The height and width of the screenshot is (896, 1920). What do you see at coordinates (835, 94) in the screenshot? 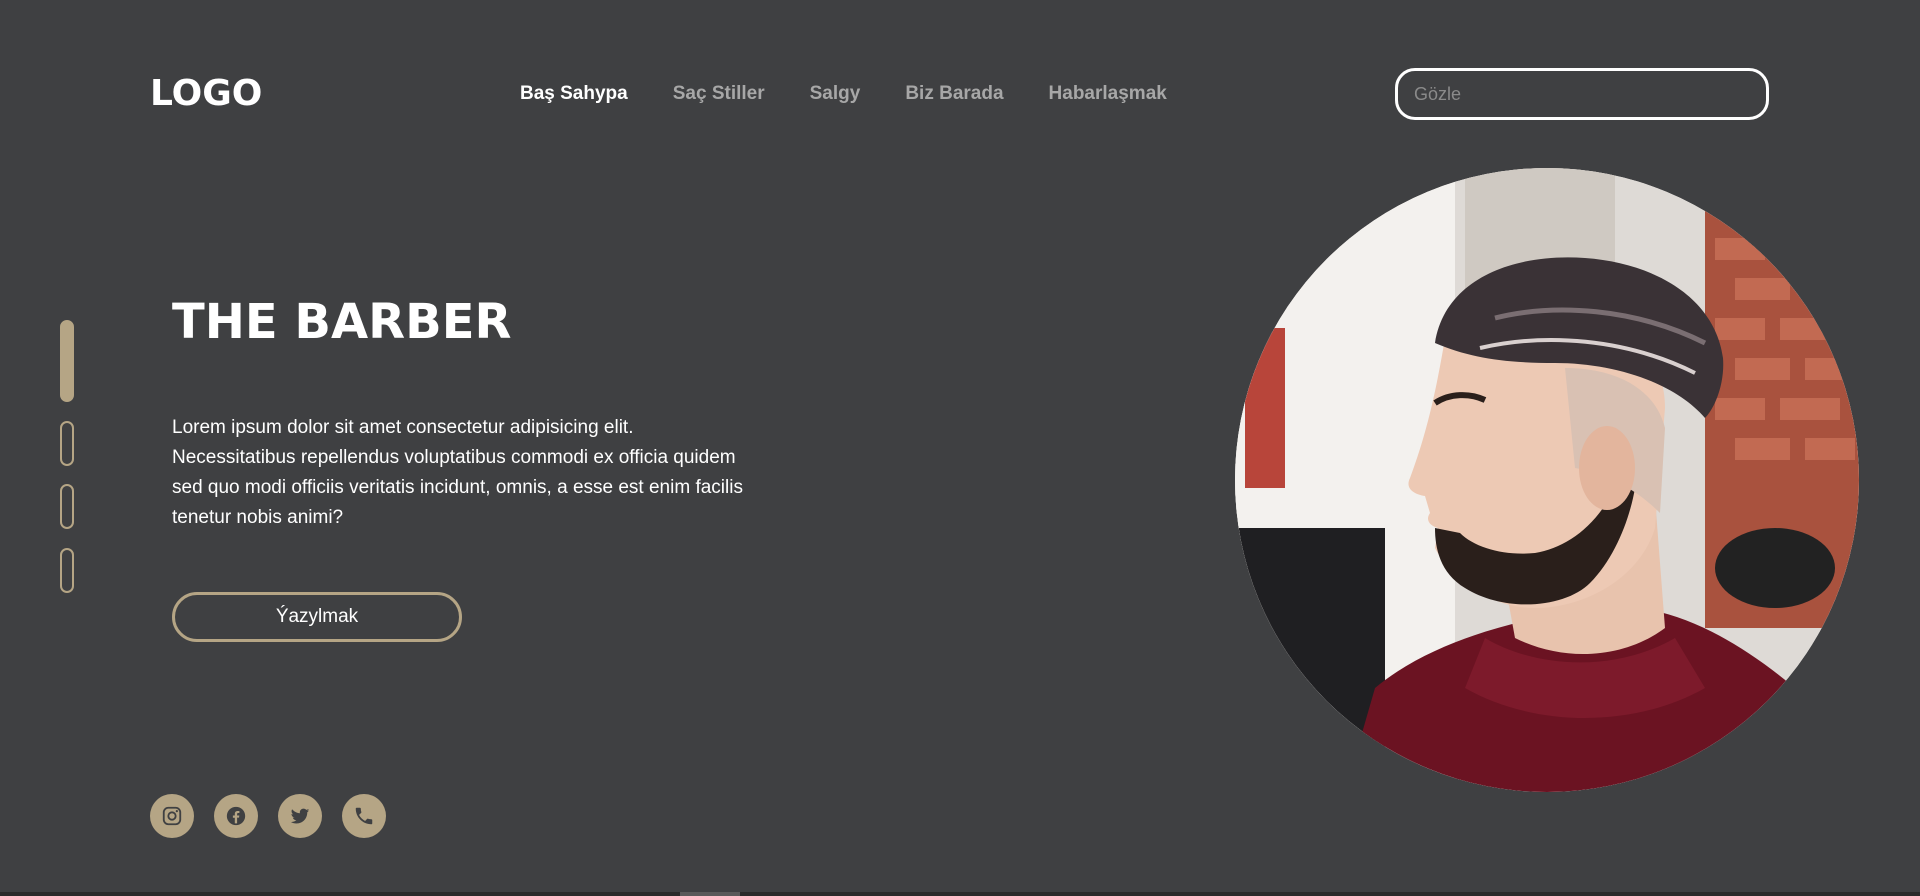
I see `nav-item-address: Salgy` at bounding box center [835, 94].